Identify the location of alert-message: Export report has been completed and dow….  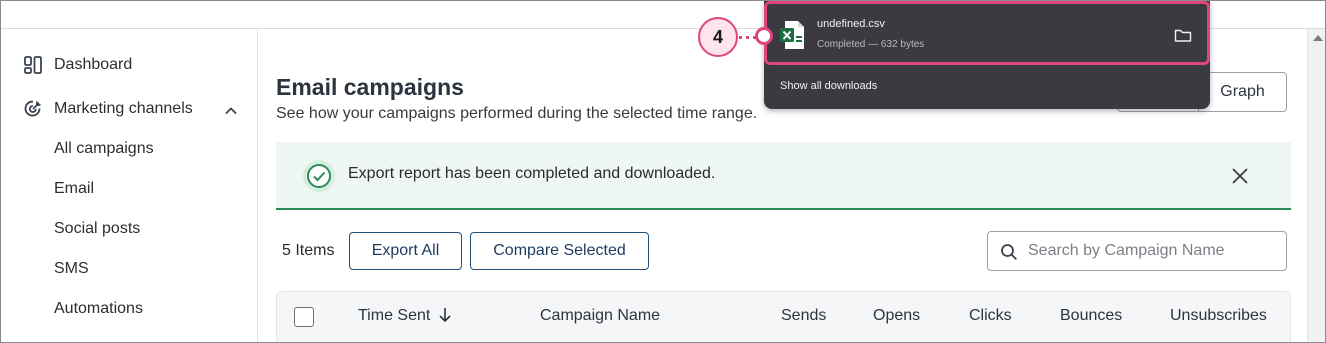
(532, 173).